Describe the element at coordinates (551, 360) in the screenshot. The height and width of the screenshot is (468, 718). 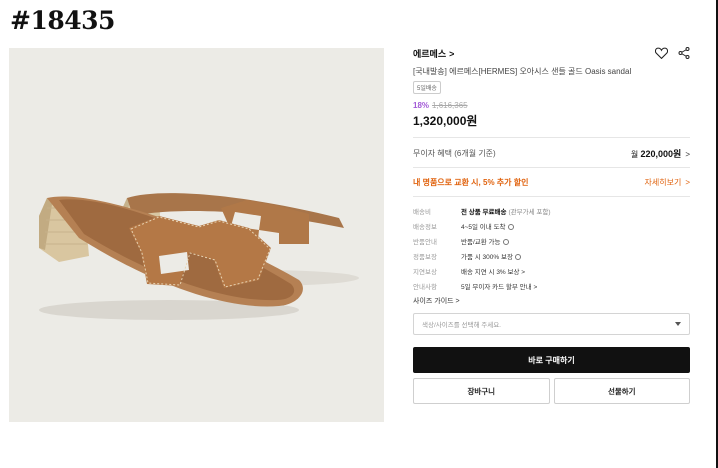
I see `buy-now-button: 바로 구매하기` at that location.